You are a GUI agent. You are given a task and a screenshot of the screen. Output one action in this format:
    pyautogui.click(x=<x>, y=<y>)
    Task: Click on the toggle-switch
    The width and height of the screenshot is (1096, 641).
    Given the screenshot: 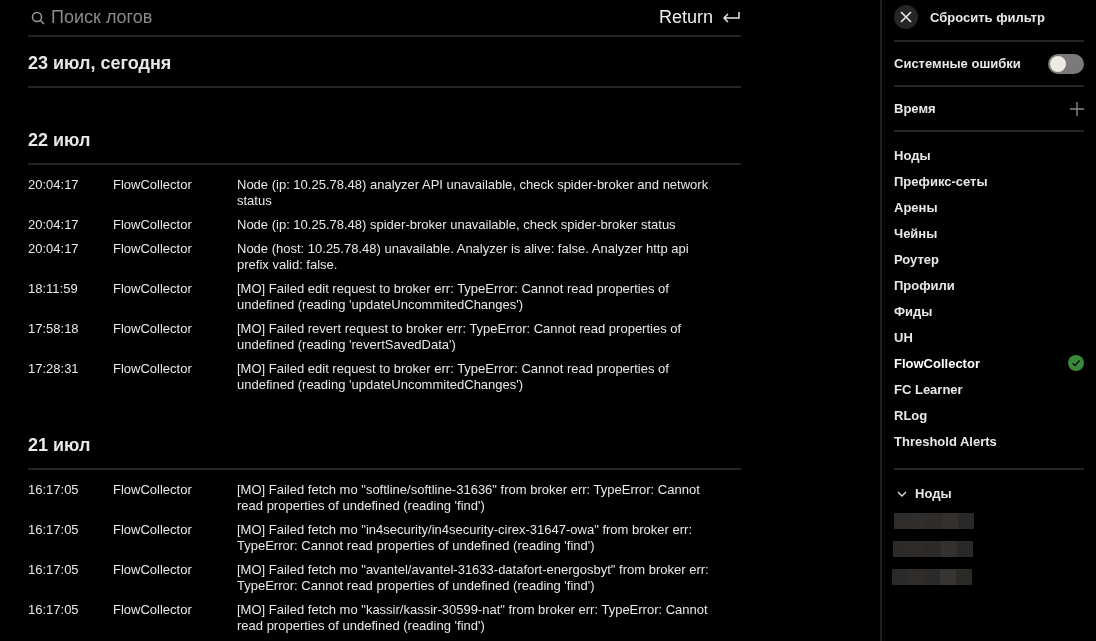 What is the action you would take?
    pyautogui.click(x=1066, y=63)
    